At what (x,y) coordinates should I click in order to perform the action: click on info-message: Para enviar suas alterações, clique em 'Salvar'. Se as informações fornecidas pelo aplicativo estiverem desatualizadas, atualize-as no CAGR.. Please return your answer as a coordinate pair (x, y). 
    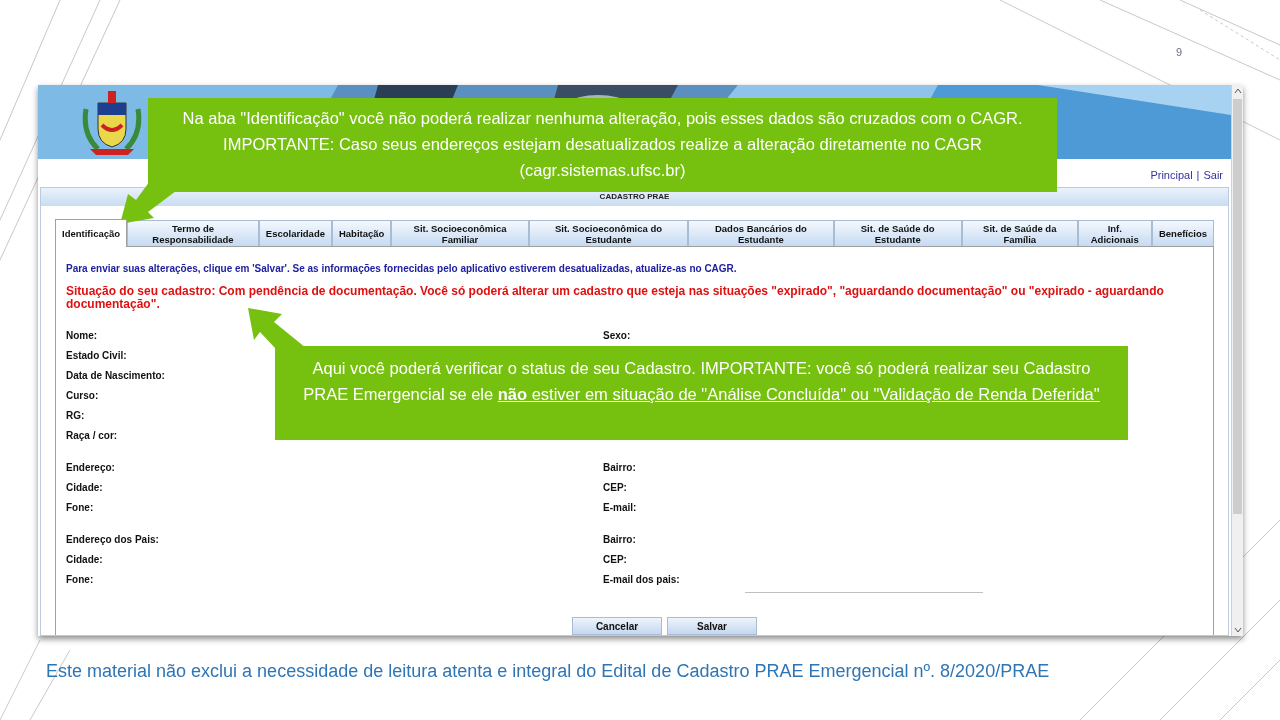
    Looking at the image, I should click on (402, 269).